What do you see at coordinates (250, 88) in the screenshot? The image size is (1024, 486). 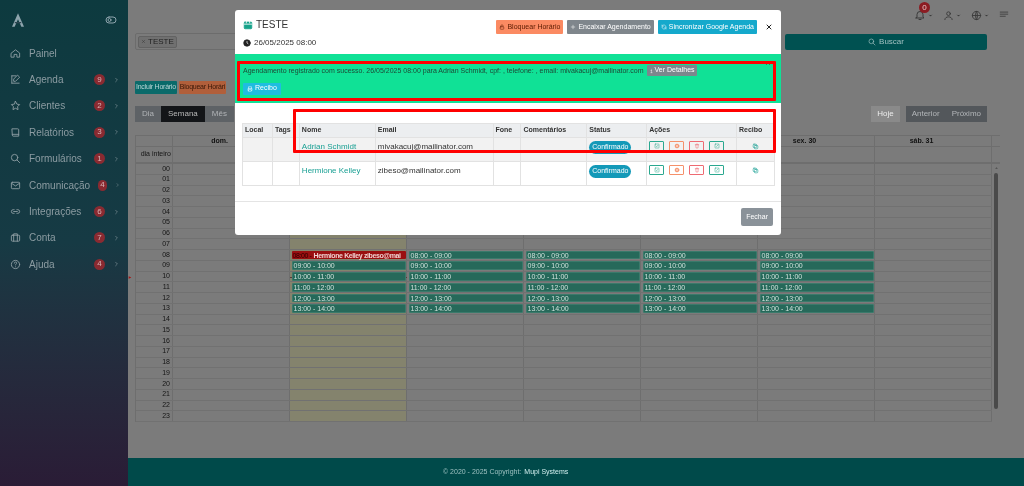 I see `printer-icon` at bounding box center [250, 88].